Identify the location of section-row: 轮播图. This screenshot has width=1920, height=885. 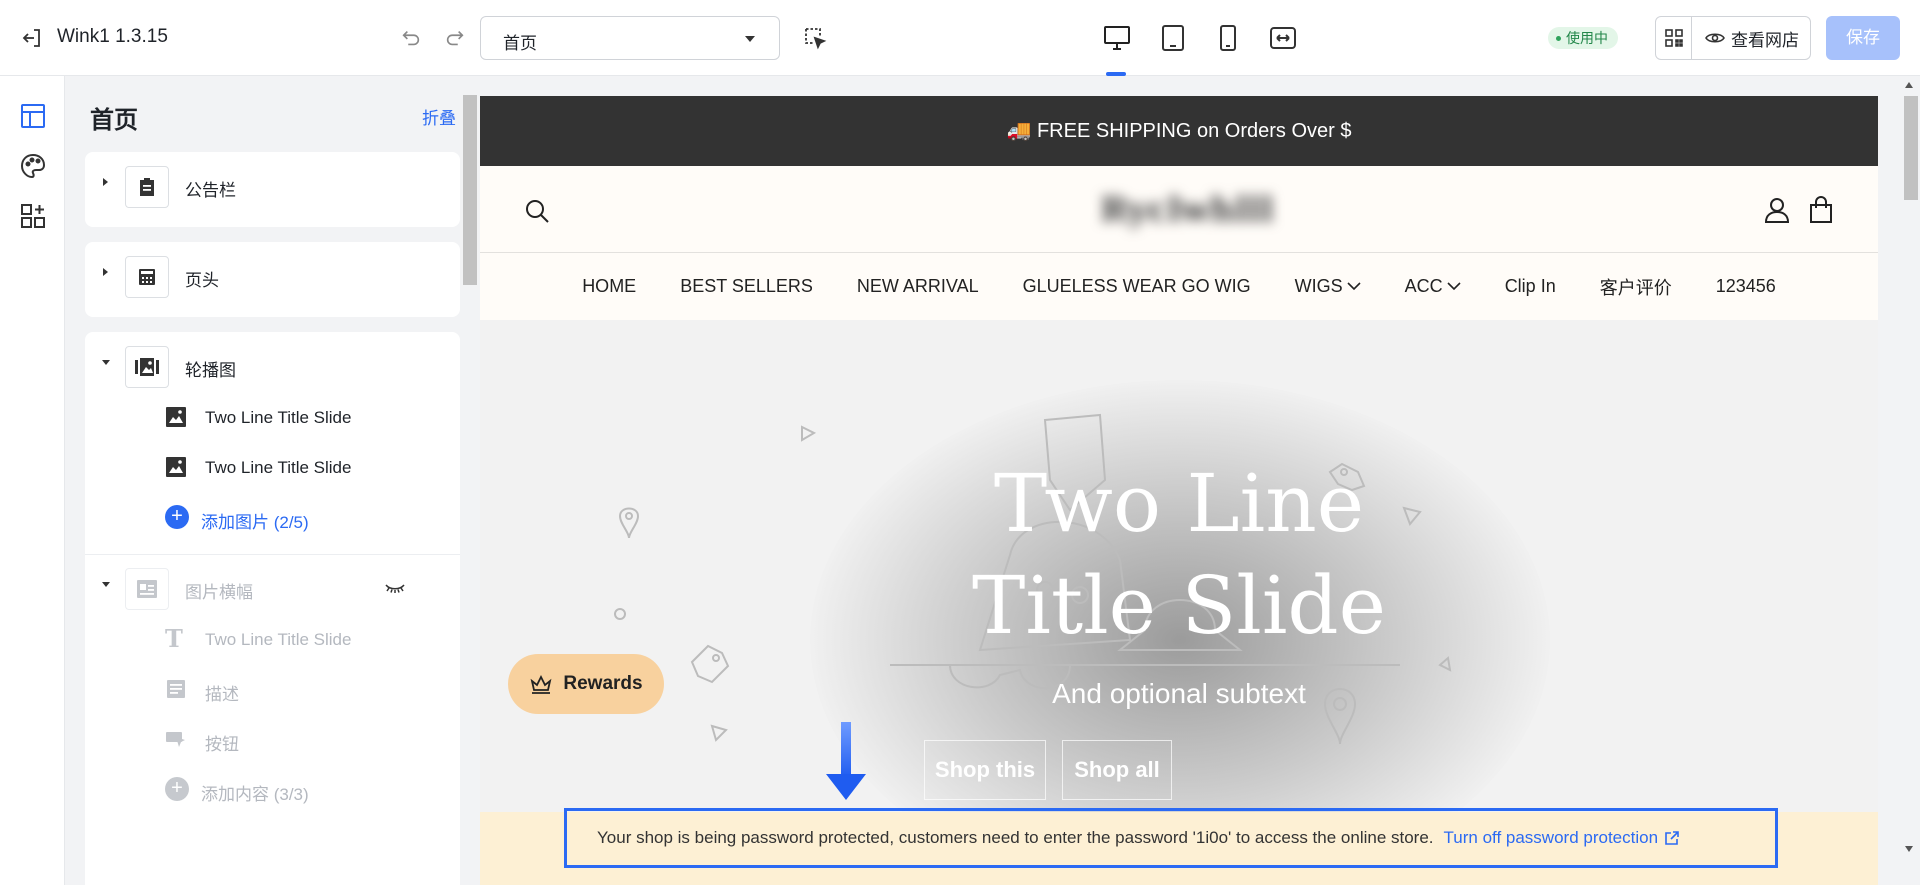
(272, 362).